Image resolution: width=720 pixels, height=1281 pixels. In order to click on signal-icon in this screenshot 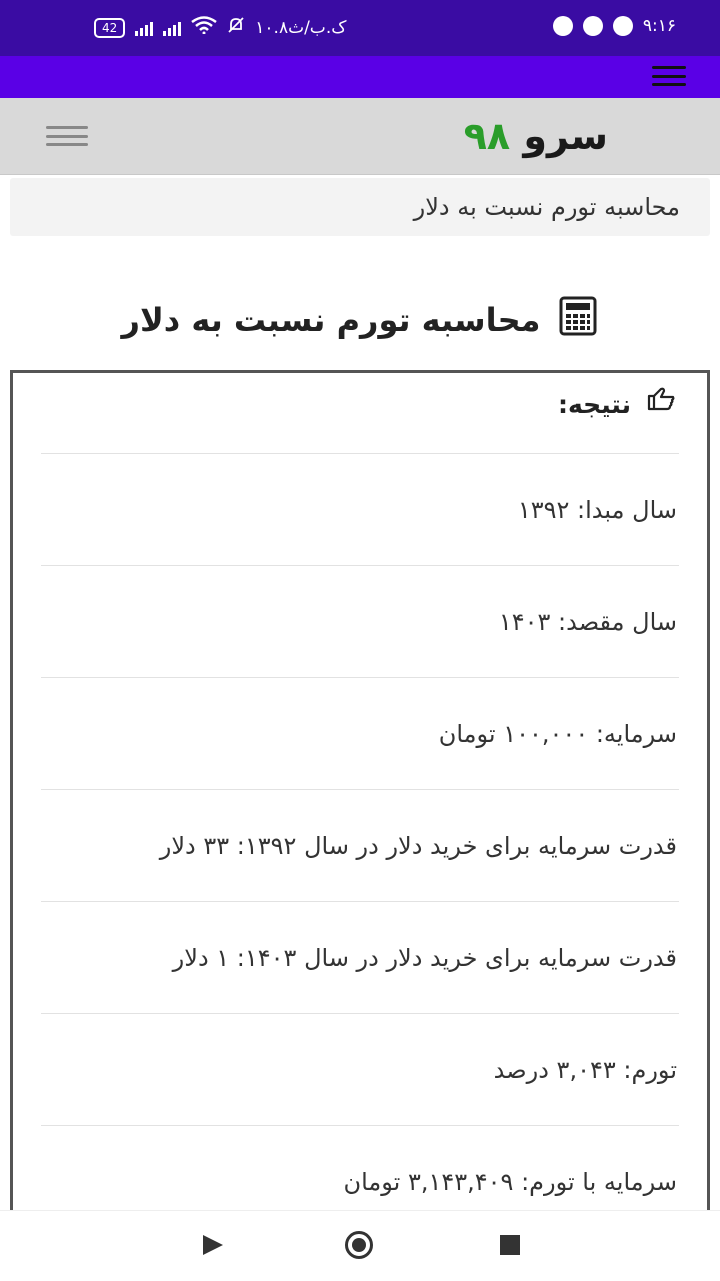, I will do `click(144, 28)`.